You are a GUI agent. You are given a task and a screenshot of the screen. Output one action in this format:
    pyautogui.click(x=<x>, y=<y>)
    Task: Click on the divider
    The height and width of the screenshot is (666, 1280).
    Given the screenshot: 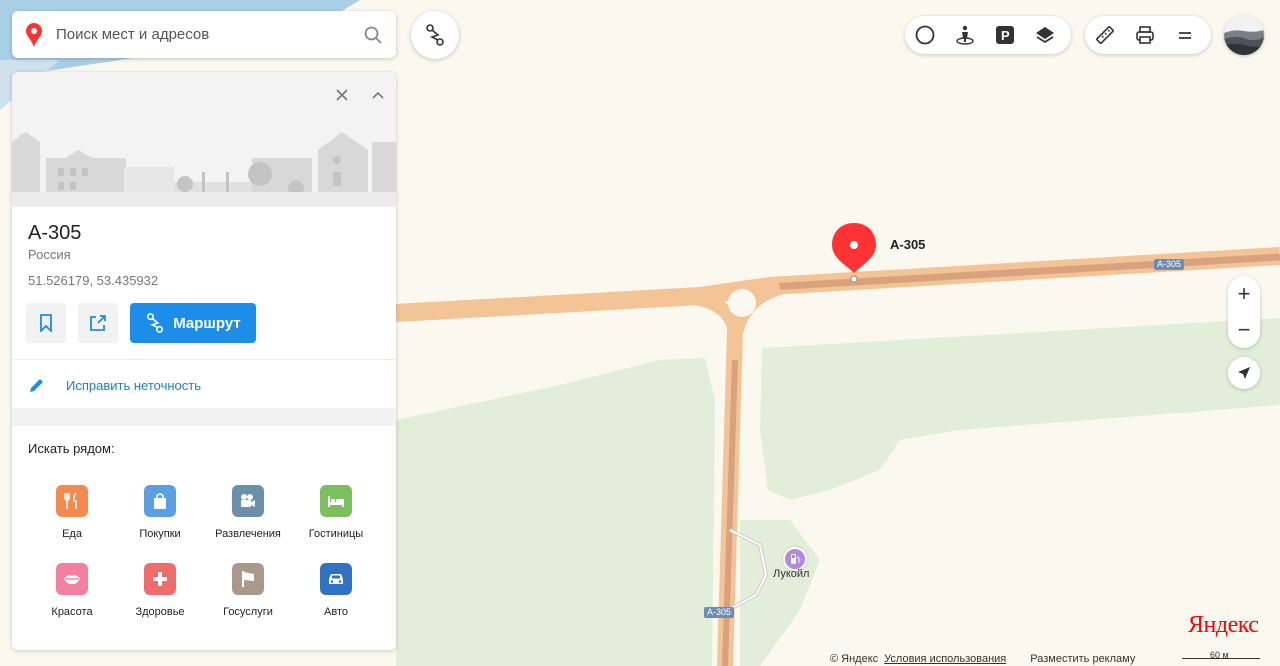 What is the action you would take?
    pyautogui.click(x=204, y=359)
    